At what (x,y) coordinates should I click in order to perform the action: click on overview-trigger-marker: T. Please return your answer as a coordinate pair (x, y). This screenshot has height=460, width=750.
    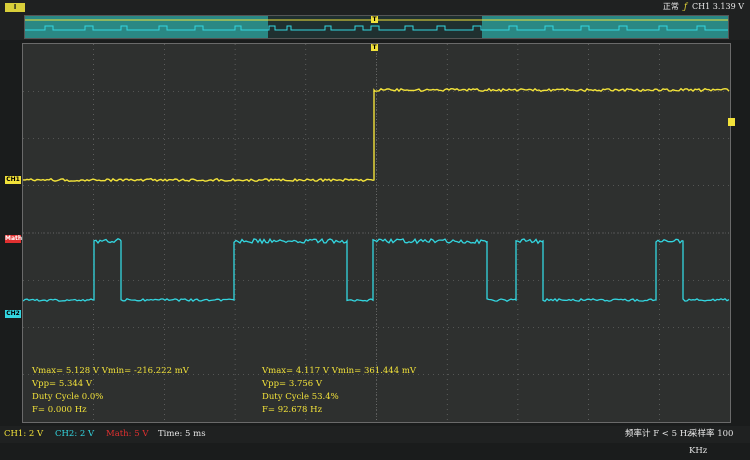
    Looking at the image, I should click on (374, 19).